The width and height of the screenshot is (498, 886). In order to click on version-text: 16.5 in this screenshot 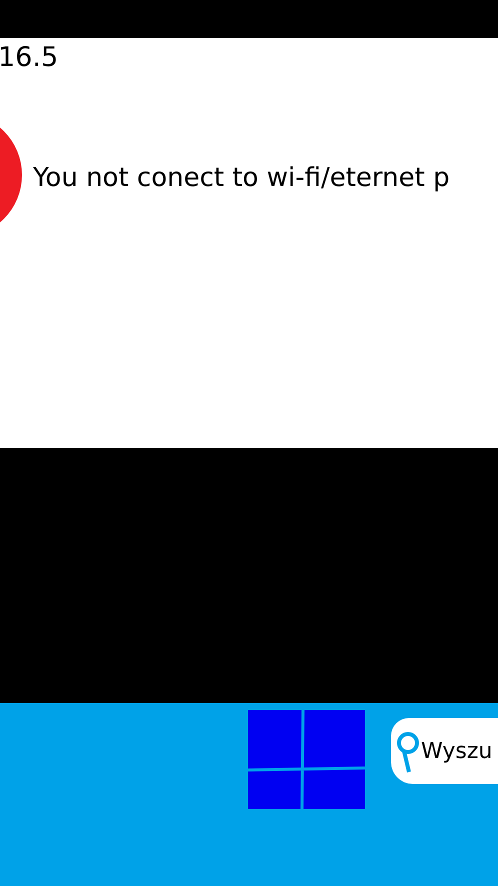, I will do `click(30, 57)`.